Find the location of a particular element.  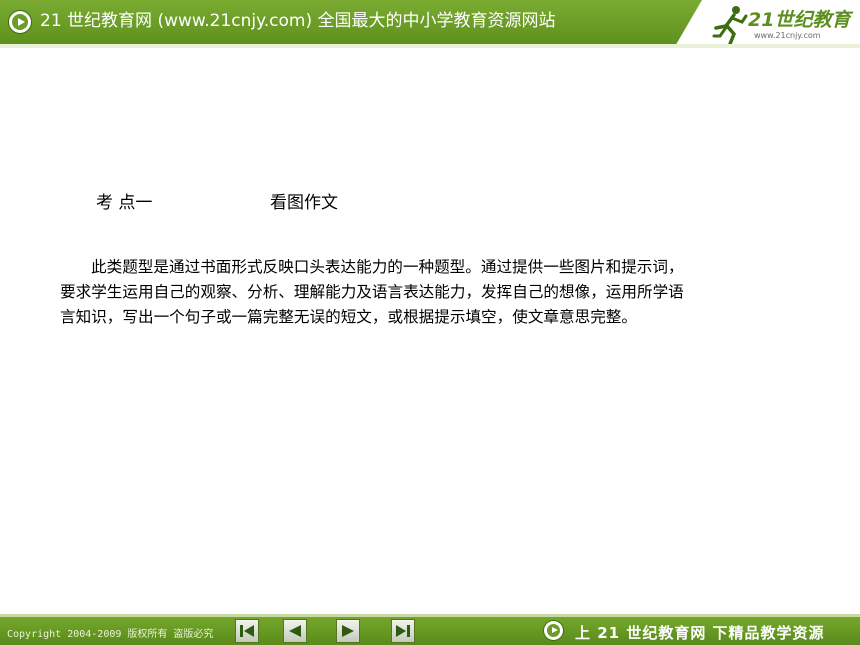

last-slide-icon is located at coordinates (403, 631).